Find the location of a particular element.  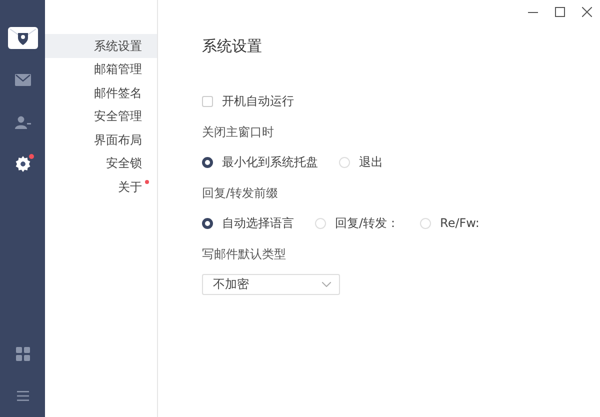

chevron-icon is located at coordinates (326, 284).